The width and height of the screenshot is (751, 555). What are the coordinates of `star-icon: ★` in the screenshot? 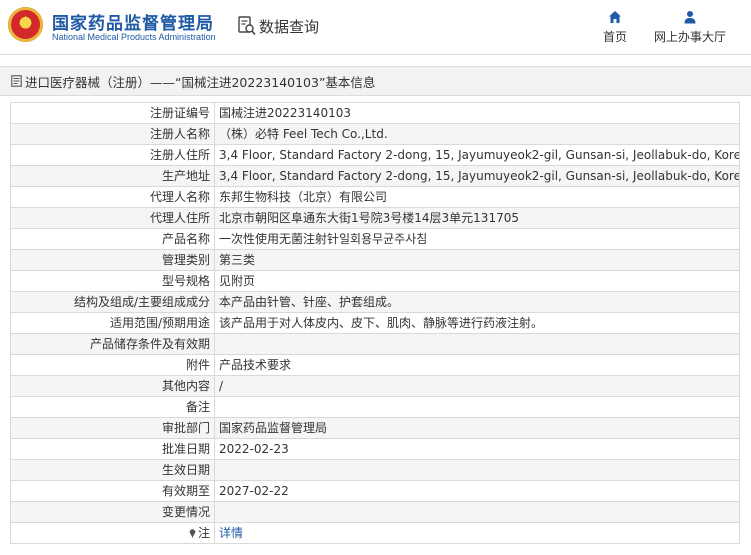 It's located at (25, 20).